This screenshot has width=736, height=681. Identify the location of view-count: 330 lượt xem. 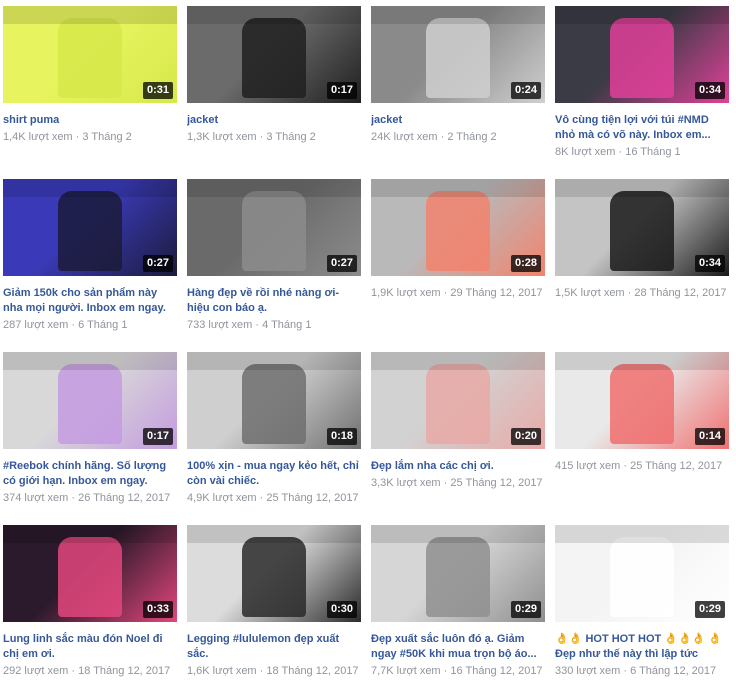
(588, 671).